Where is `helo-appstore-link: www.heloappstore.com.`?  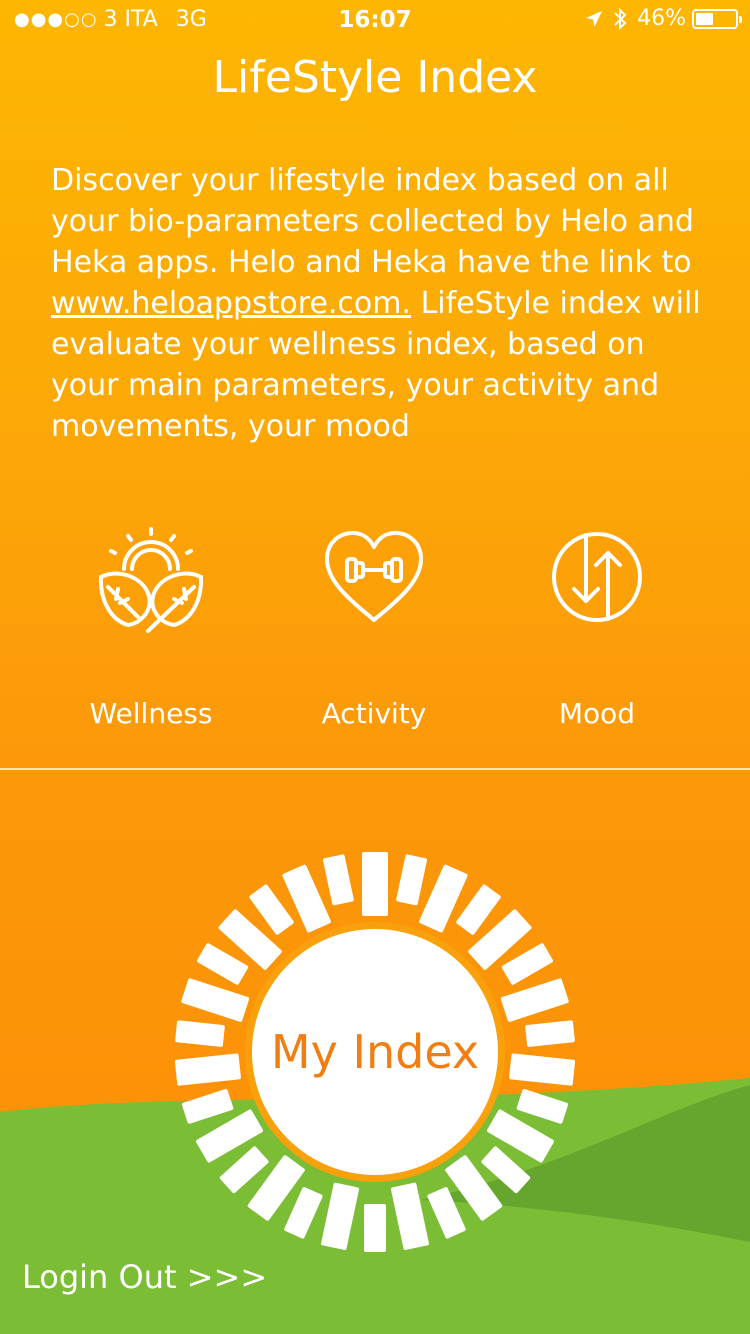 helo-appstore-link: www.heloappstore.com. is located at coordinates (231, 303).